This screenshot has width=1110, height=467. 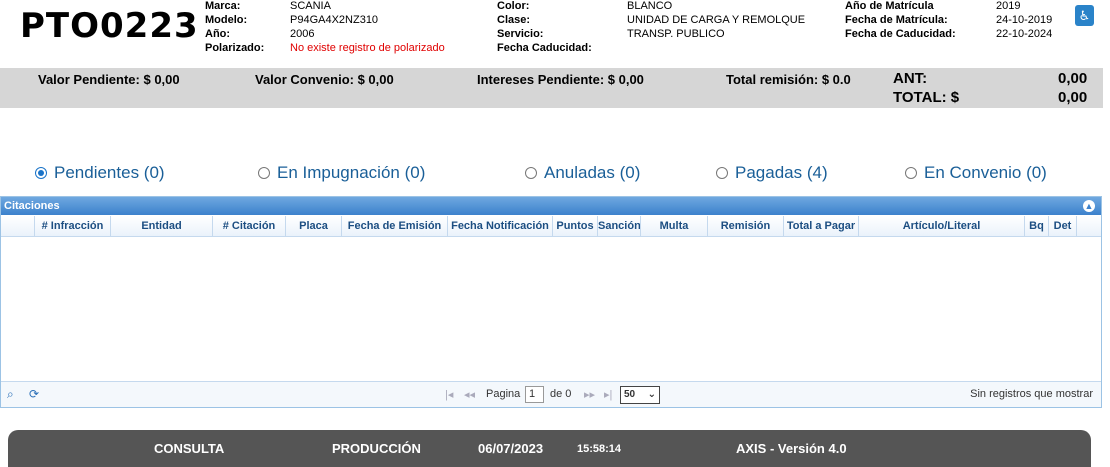 I want to click on grid-title: Citaciones, so click(x=32, y=206).